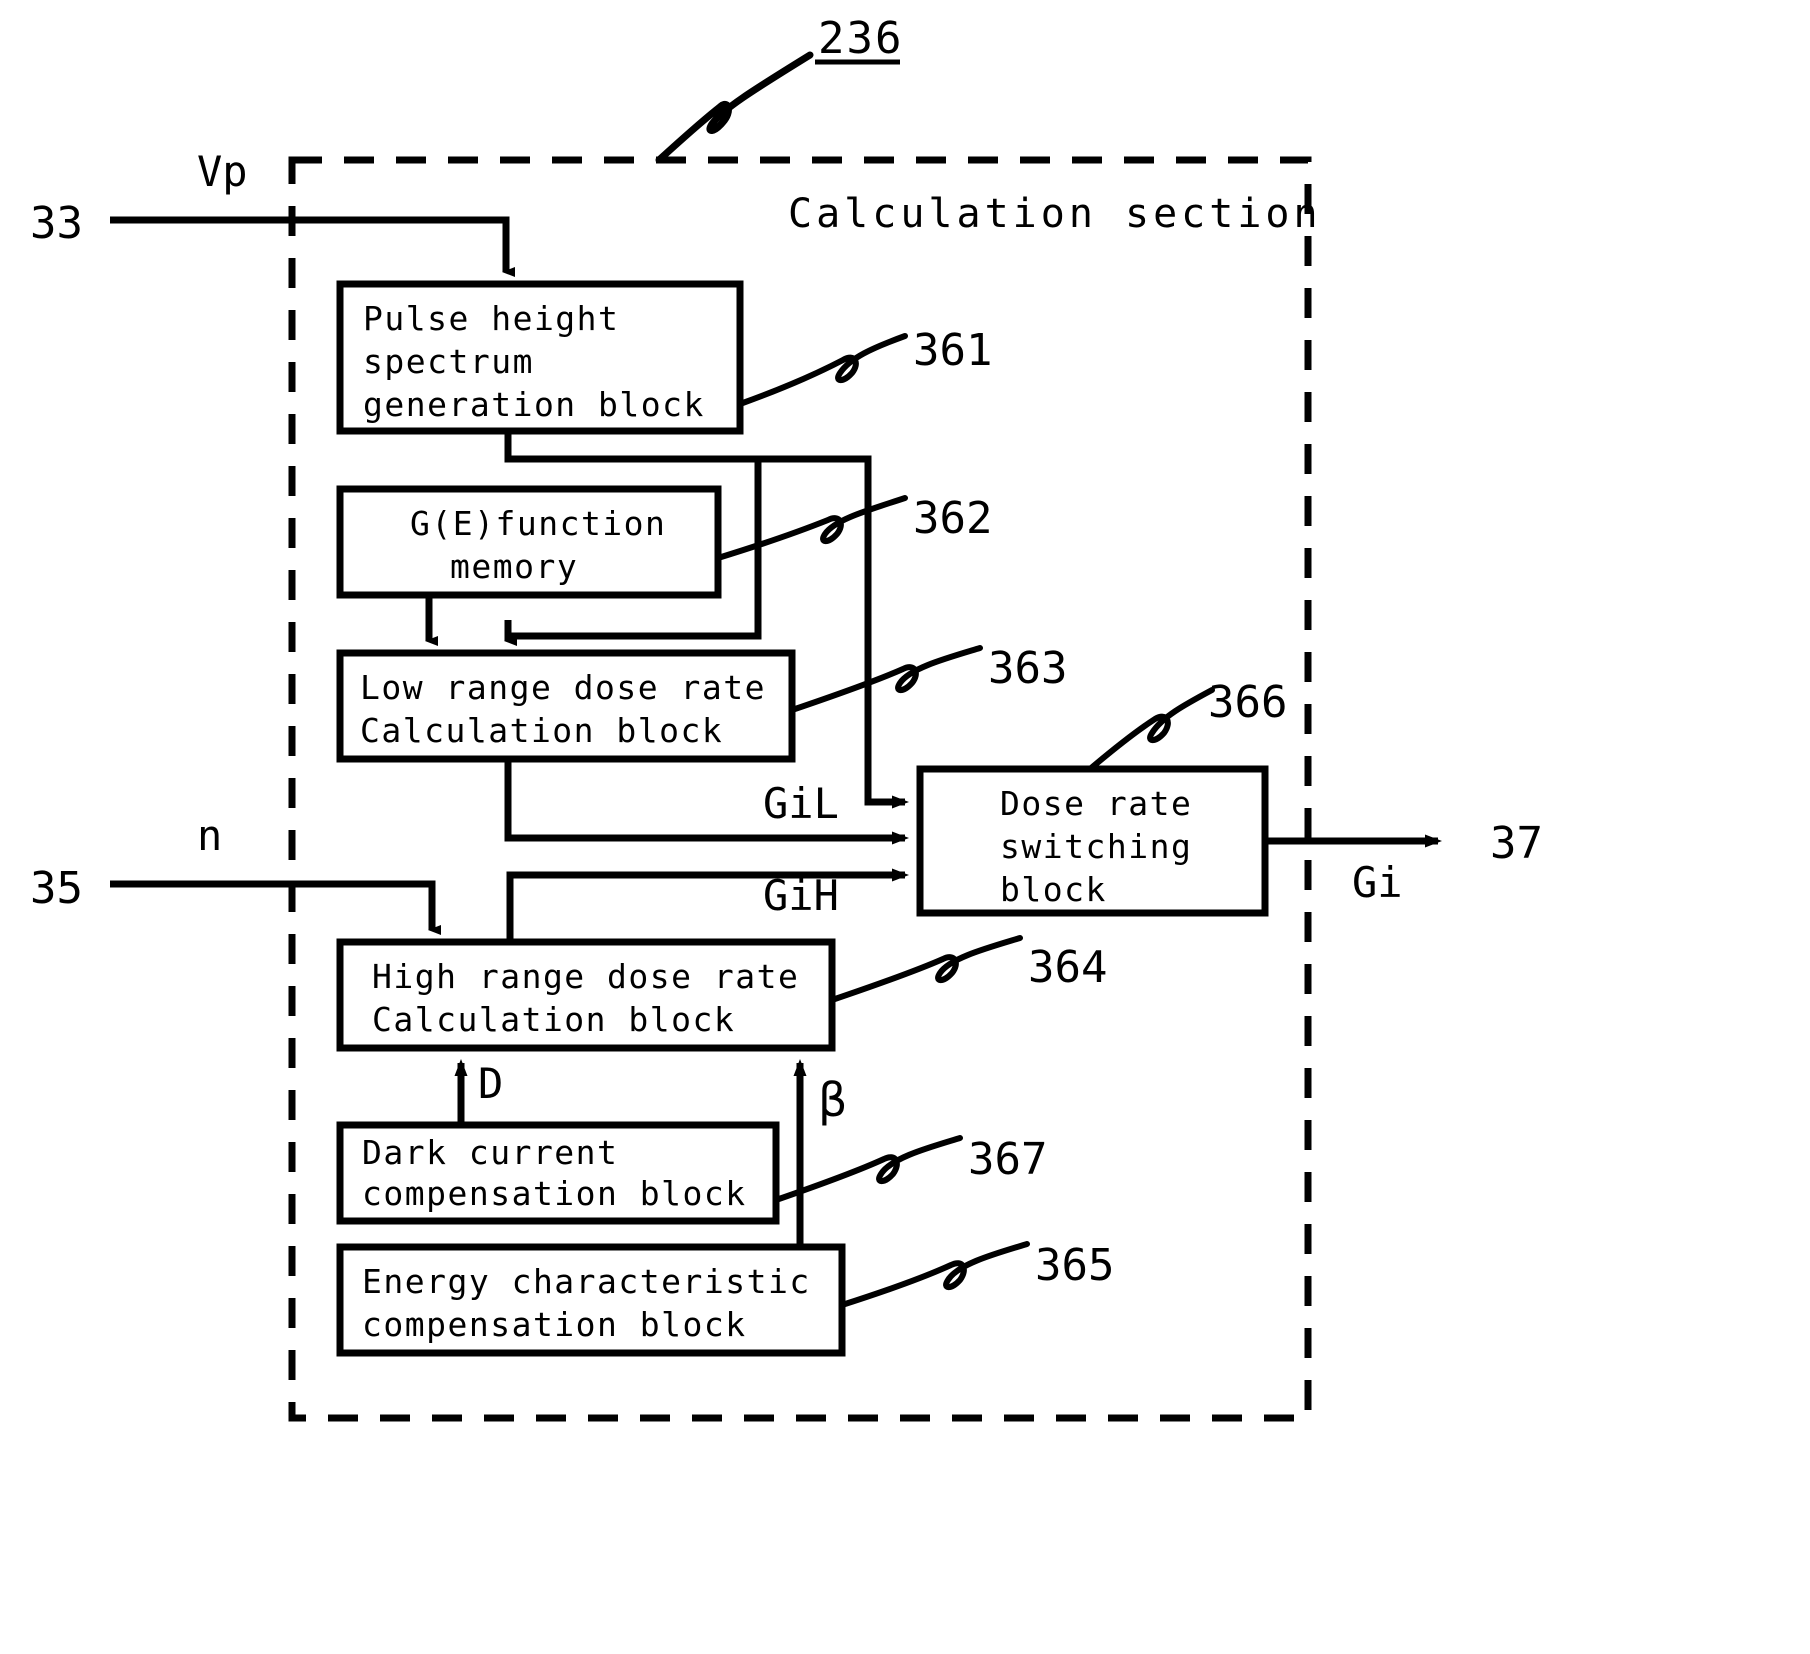  Describe the element at coordinates (56, 888) in the screenshot. I see `terminal-label-35: 35` at that location.